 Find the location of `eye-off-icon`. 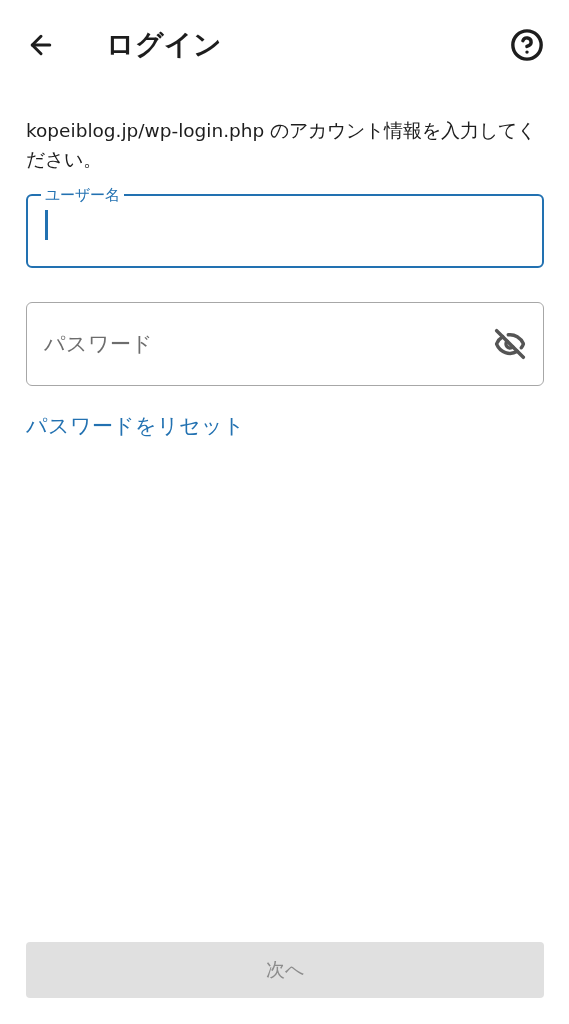

eye-off-icon is located at coordinates (510, 344).